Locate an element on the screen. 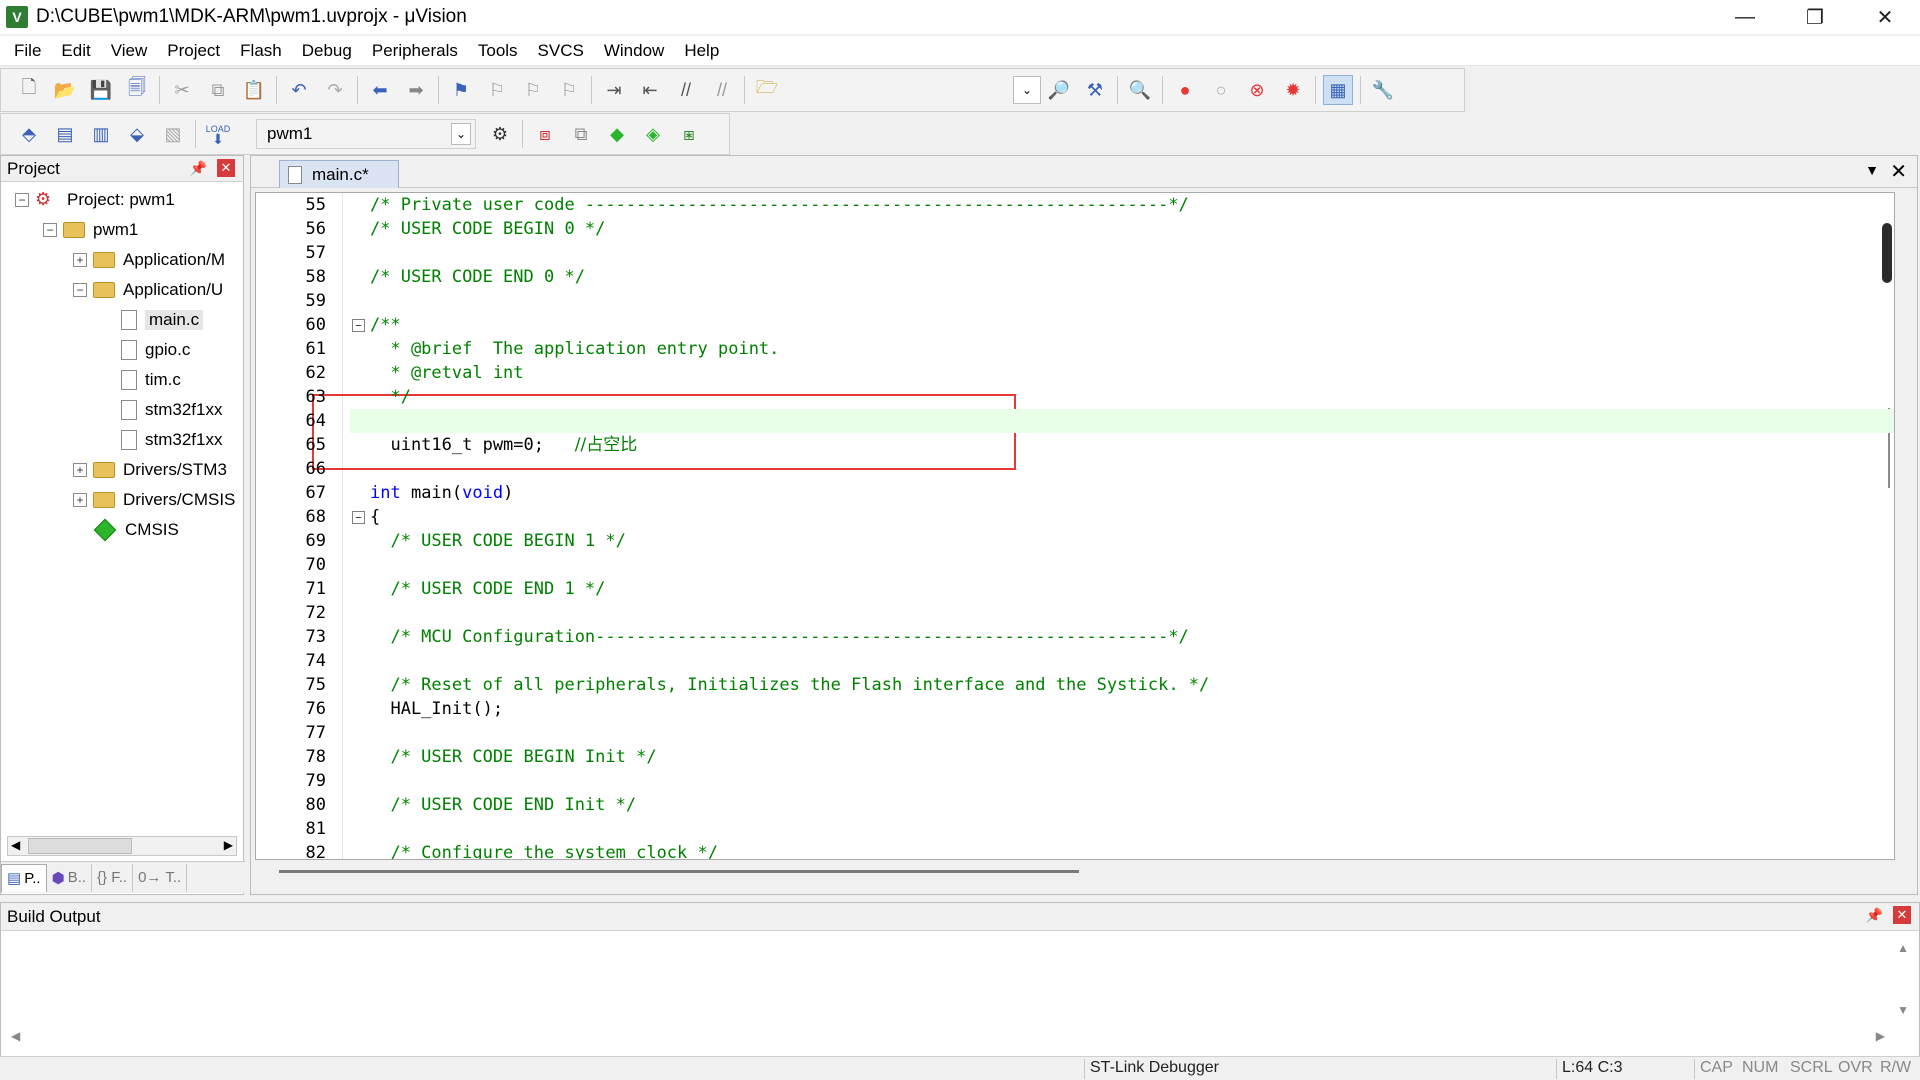 This screenshot has width=1920, height=1080. batch-build-icon: ⬙ is located at coordinates (137, 134).